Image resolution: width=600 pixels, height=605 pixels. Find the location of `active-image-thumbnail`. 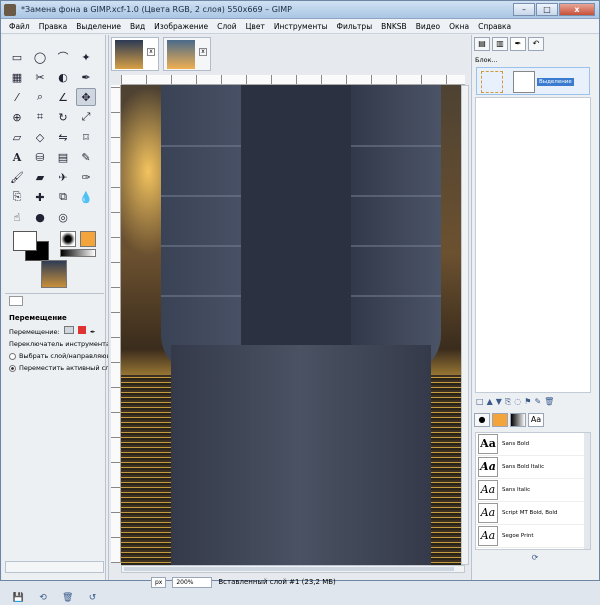

active-image-thumbnail is located at coordinates (54, 274).